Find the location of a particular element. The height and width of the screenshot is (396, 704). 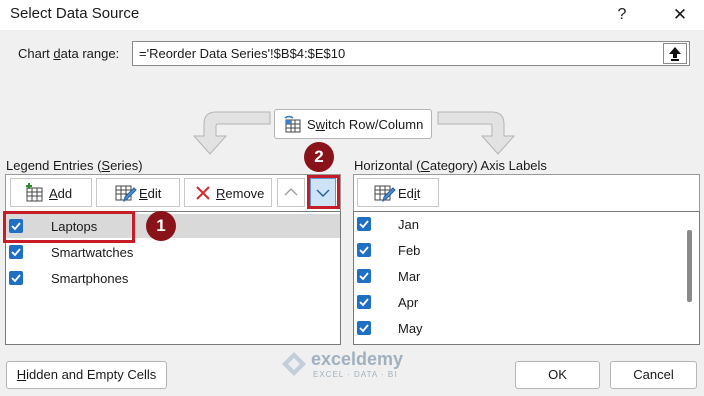

axis-label-key: C is located at coordinates (425, 165).